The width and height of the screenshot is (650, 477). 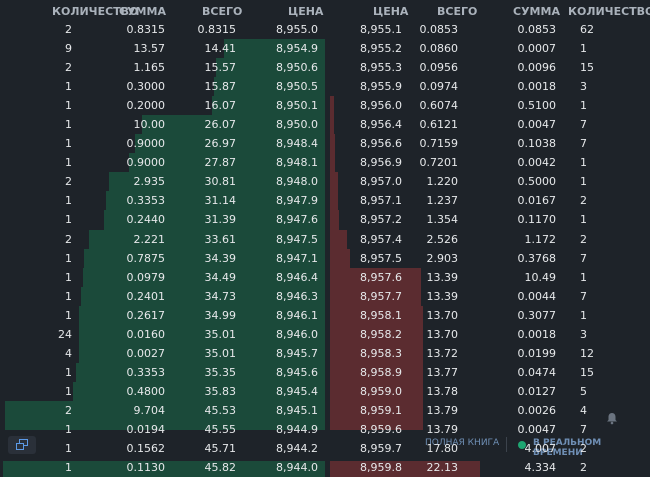 I want to click on bid-total: 31.39, so click(x=220, y=220).